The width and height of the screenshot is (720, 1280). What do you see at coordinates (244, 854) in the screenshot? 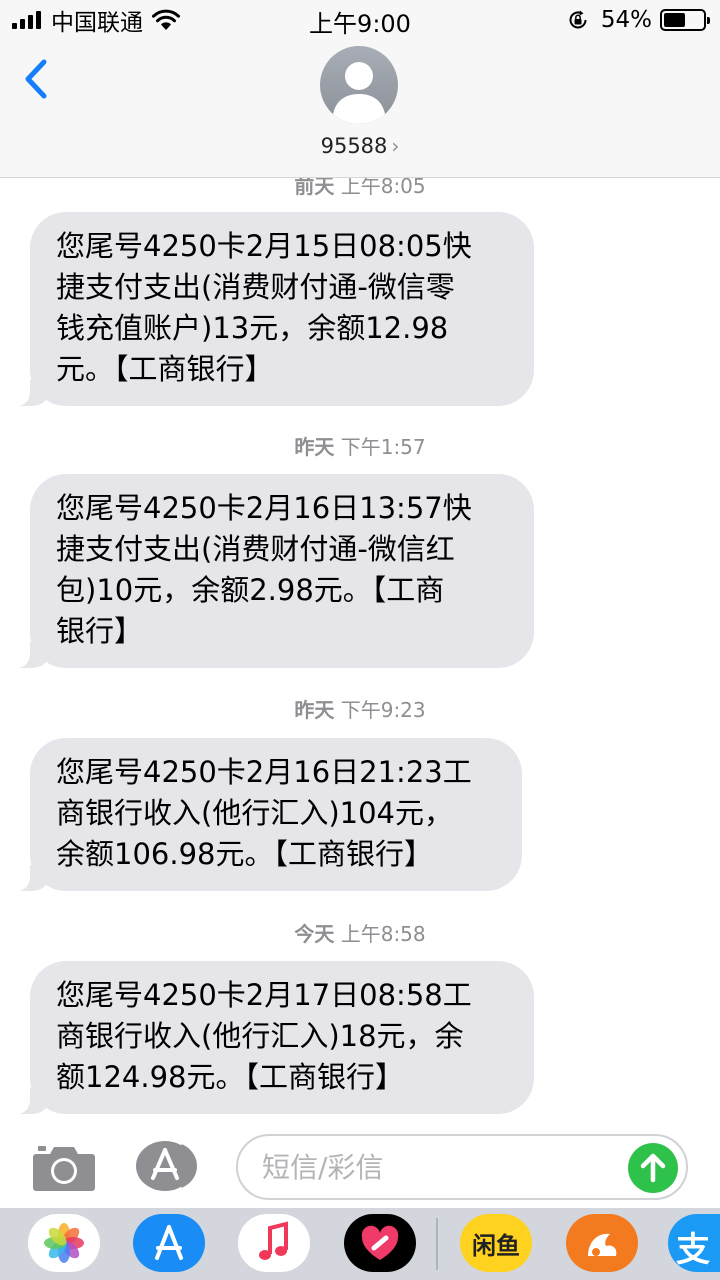
I see `message-line: 余额106.98元。【工商银行】` at bounding box center [244, 854].